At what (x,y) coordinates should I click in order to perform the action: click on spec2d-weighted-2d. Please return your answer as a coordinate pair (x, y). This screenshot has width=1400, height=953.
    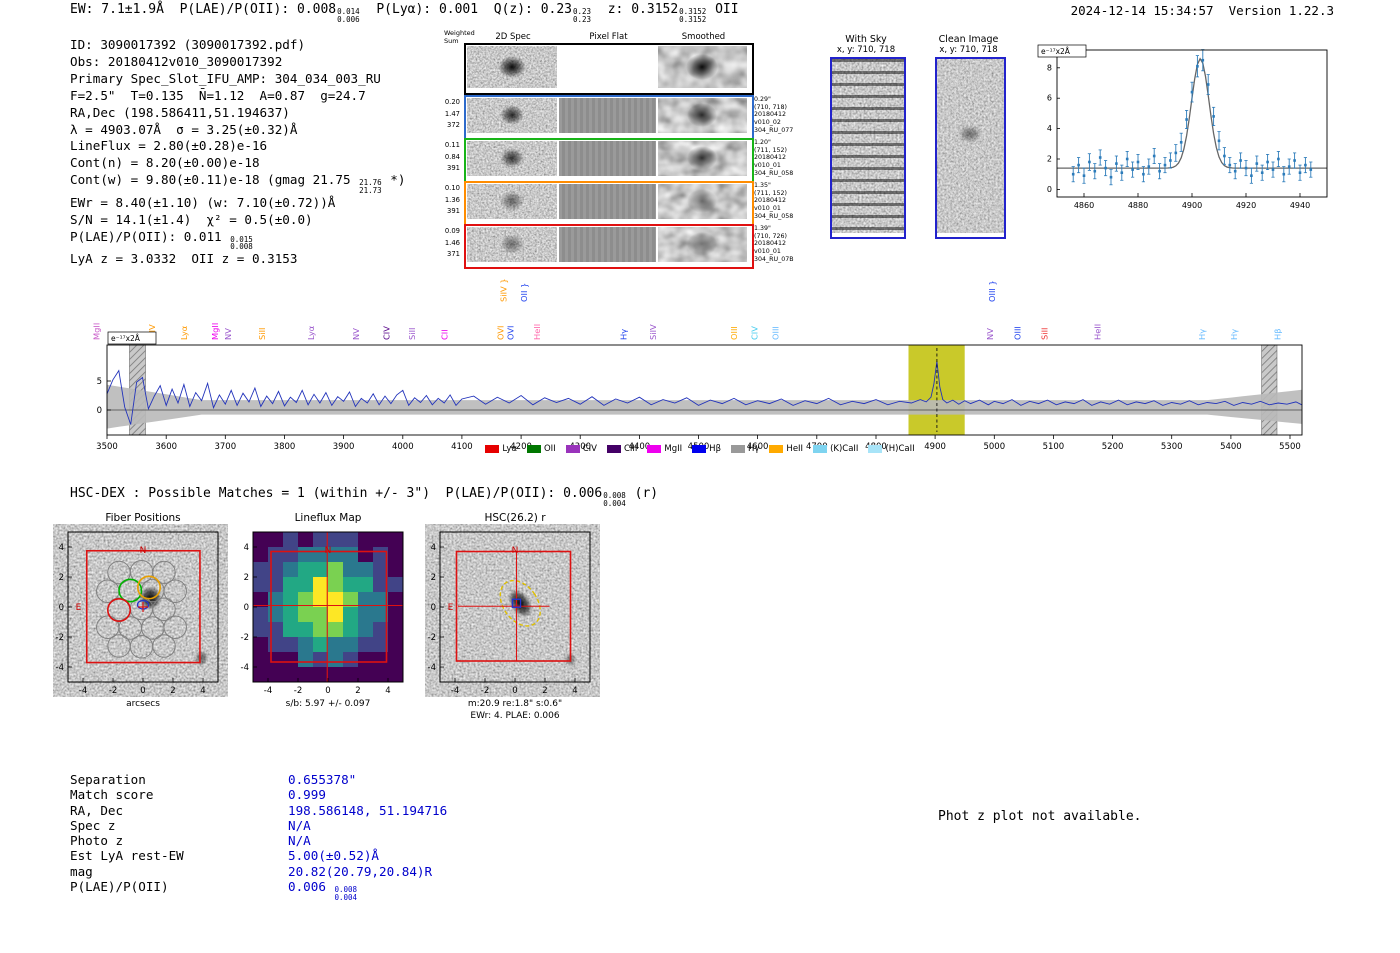
    Looking at the image, I should click on (512, 67).